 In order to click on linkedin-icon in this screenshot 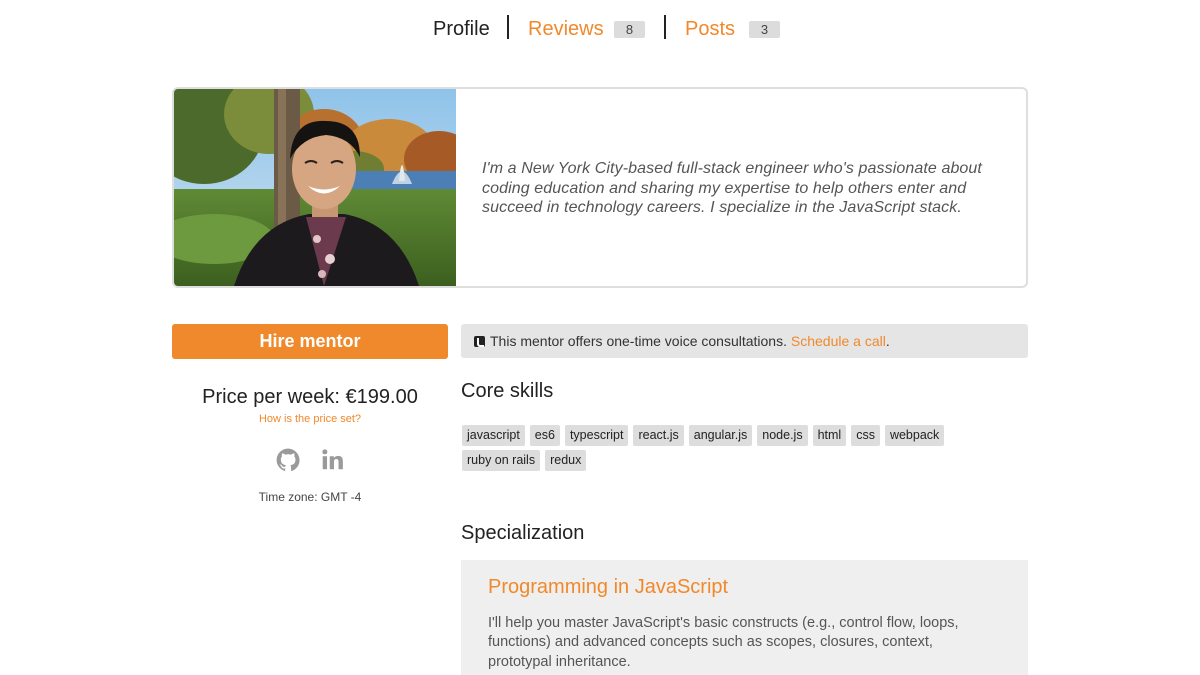, I will do `click(333, 460)`.